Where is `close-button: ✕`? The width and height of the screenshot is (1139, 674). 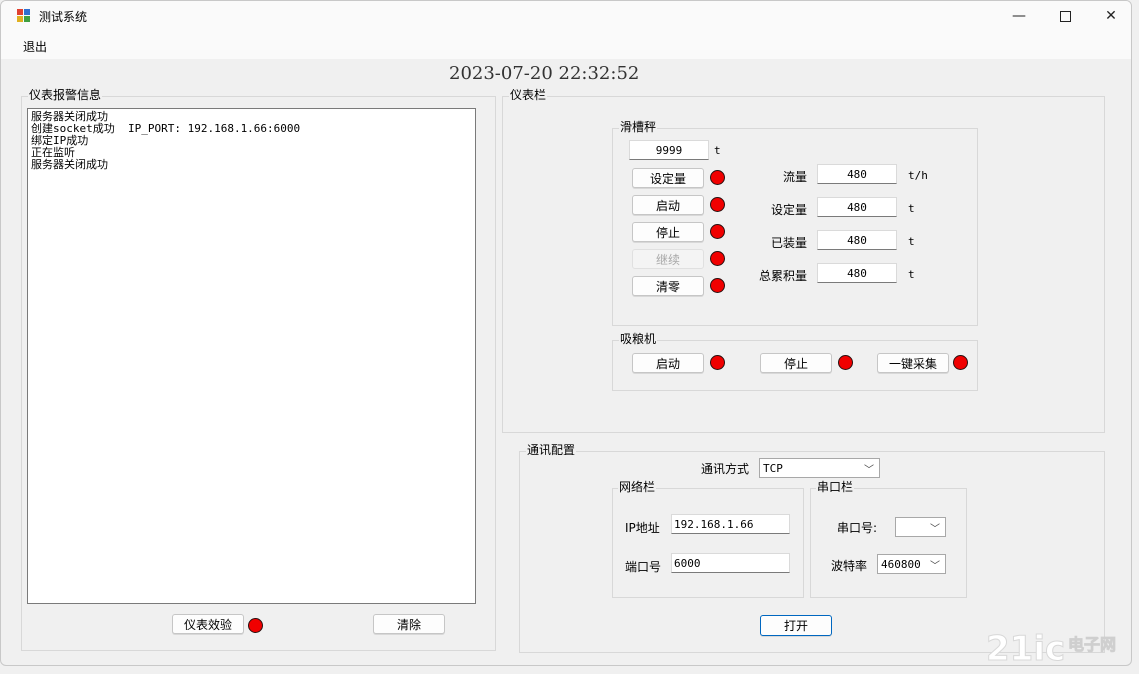
close-button: ✕ is located at coordinates (1109, 16).